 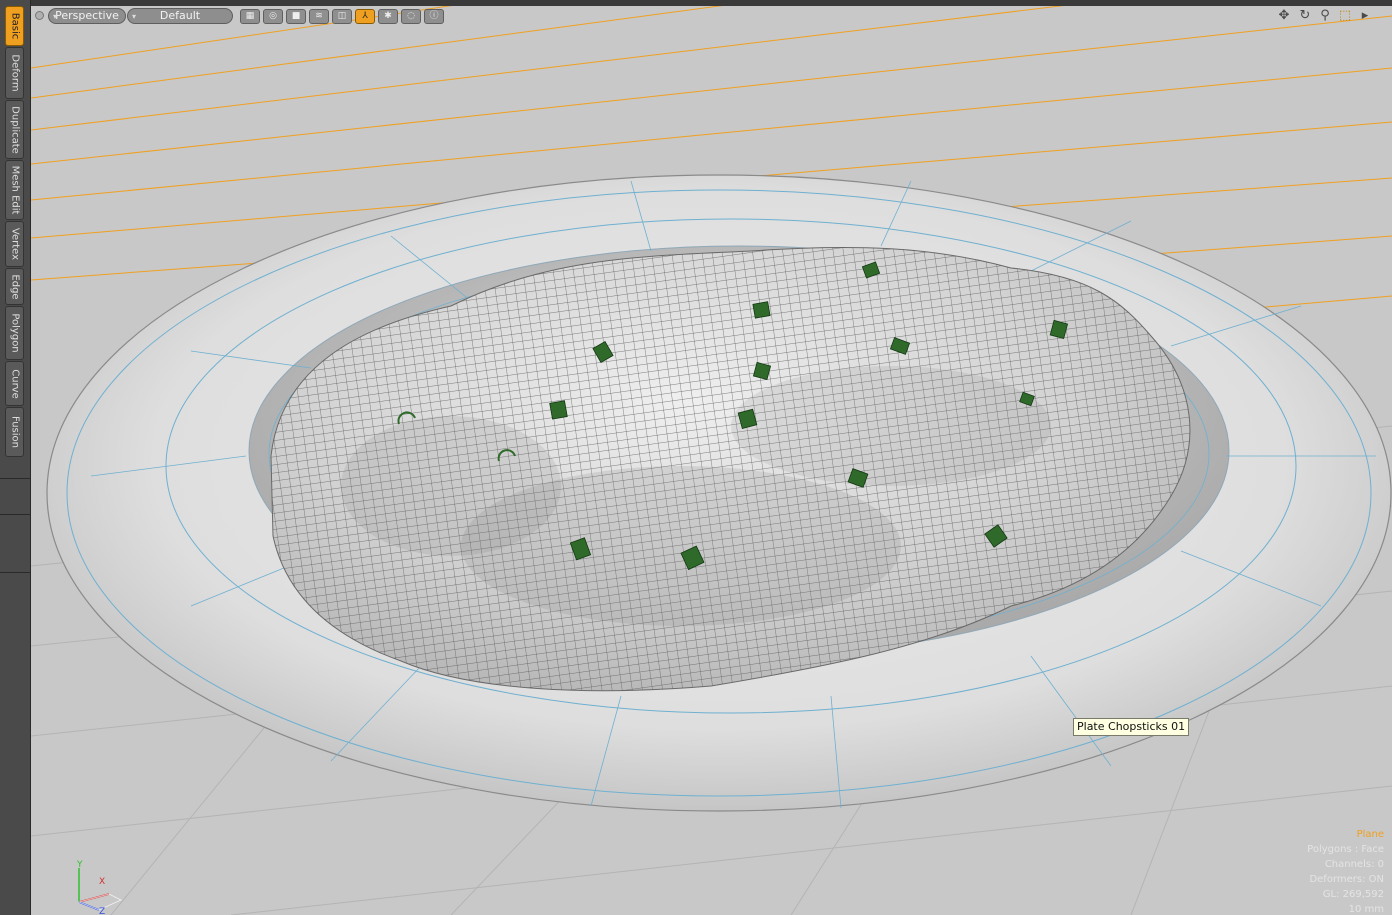 What do you see at coordinates (319, 16) in the screenshot?
I see `mesh-icon: ≋` at bounding box center [319, 16].